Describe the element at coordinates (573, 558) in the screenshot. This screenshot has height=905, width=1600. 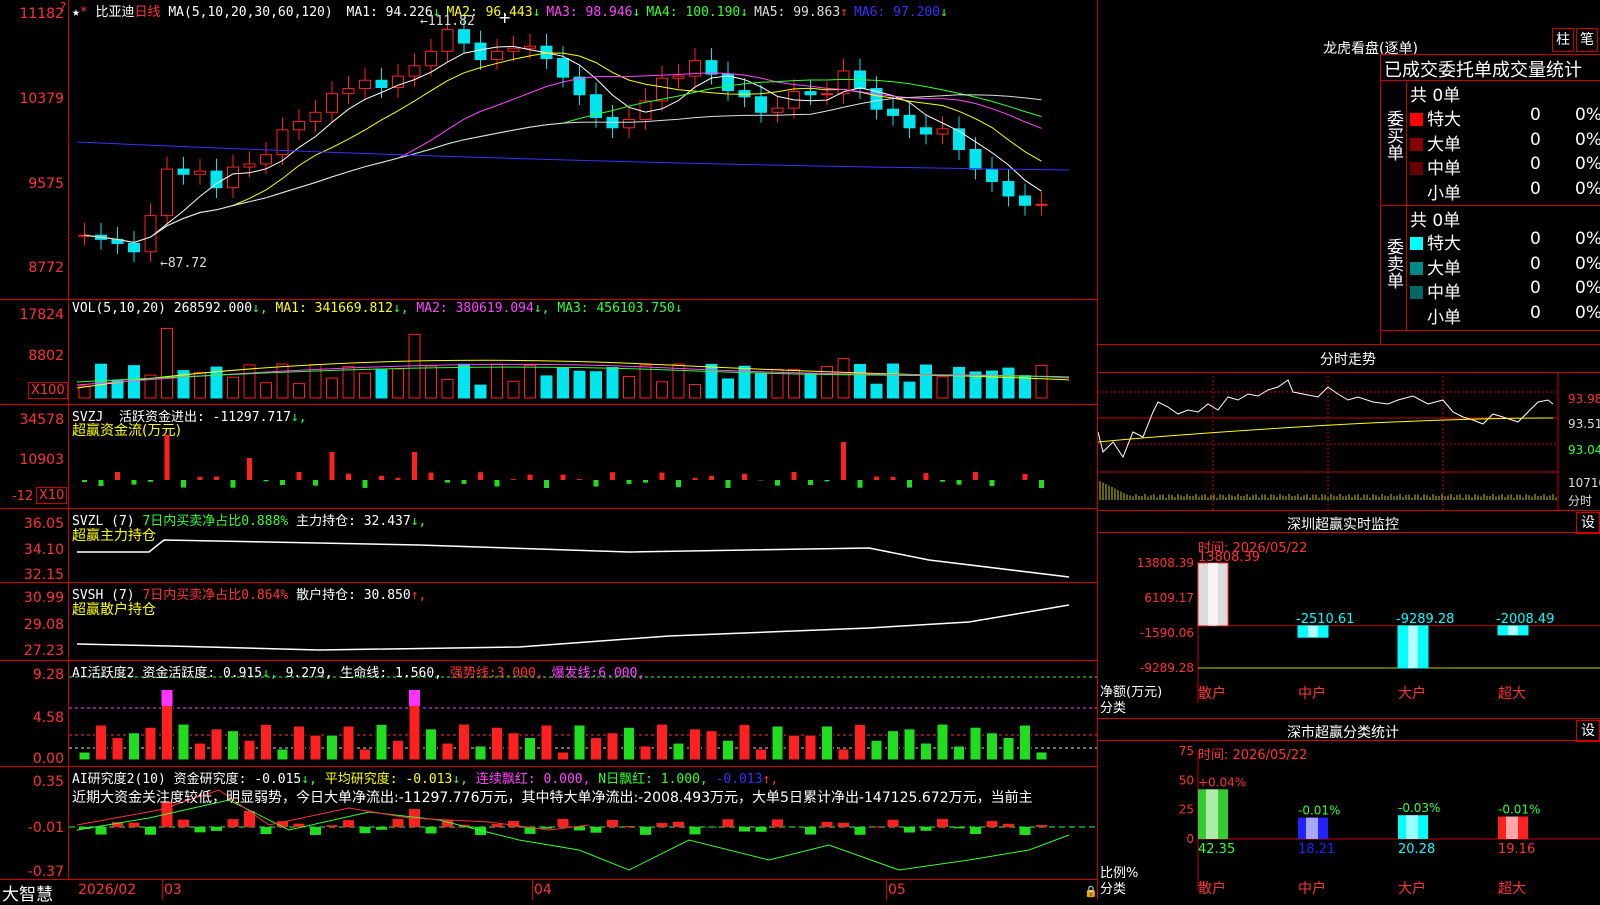
I see `svzl-line` at that location.